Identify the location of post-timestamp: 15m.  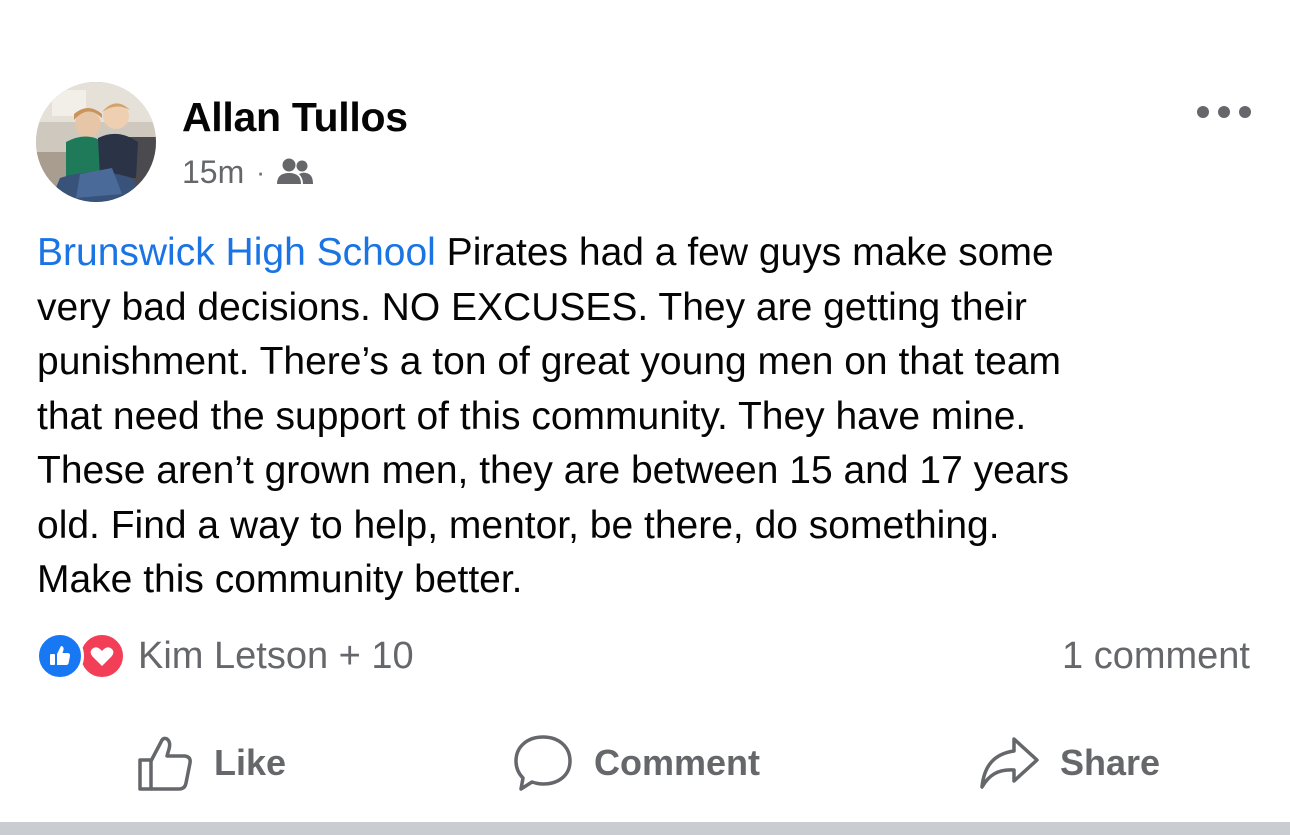
(213, 172).